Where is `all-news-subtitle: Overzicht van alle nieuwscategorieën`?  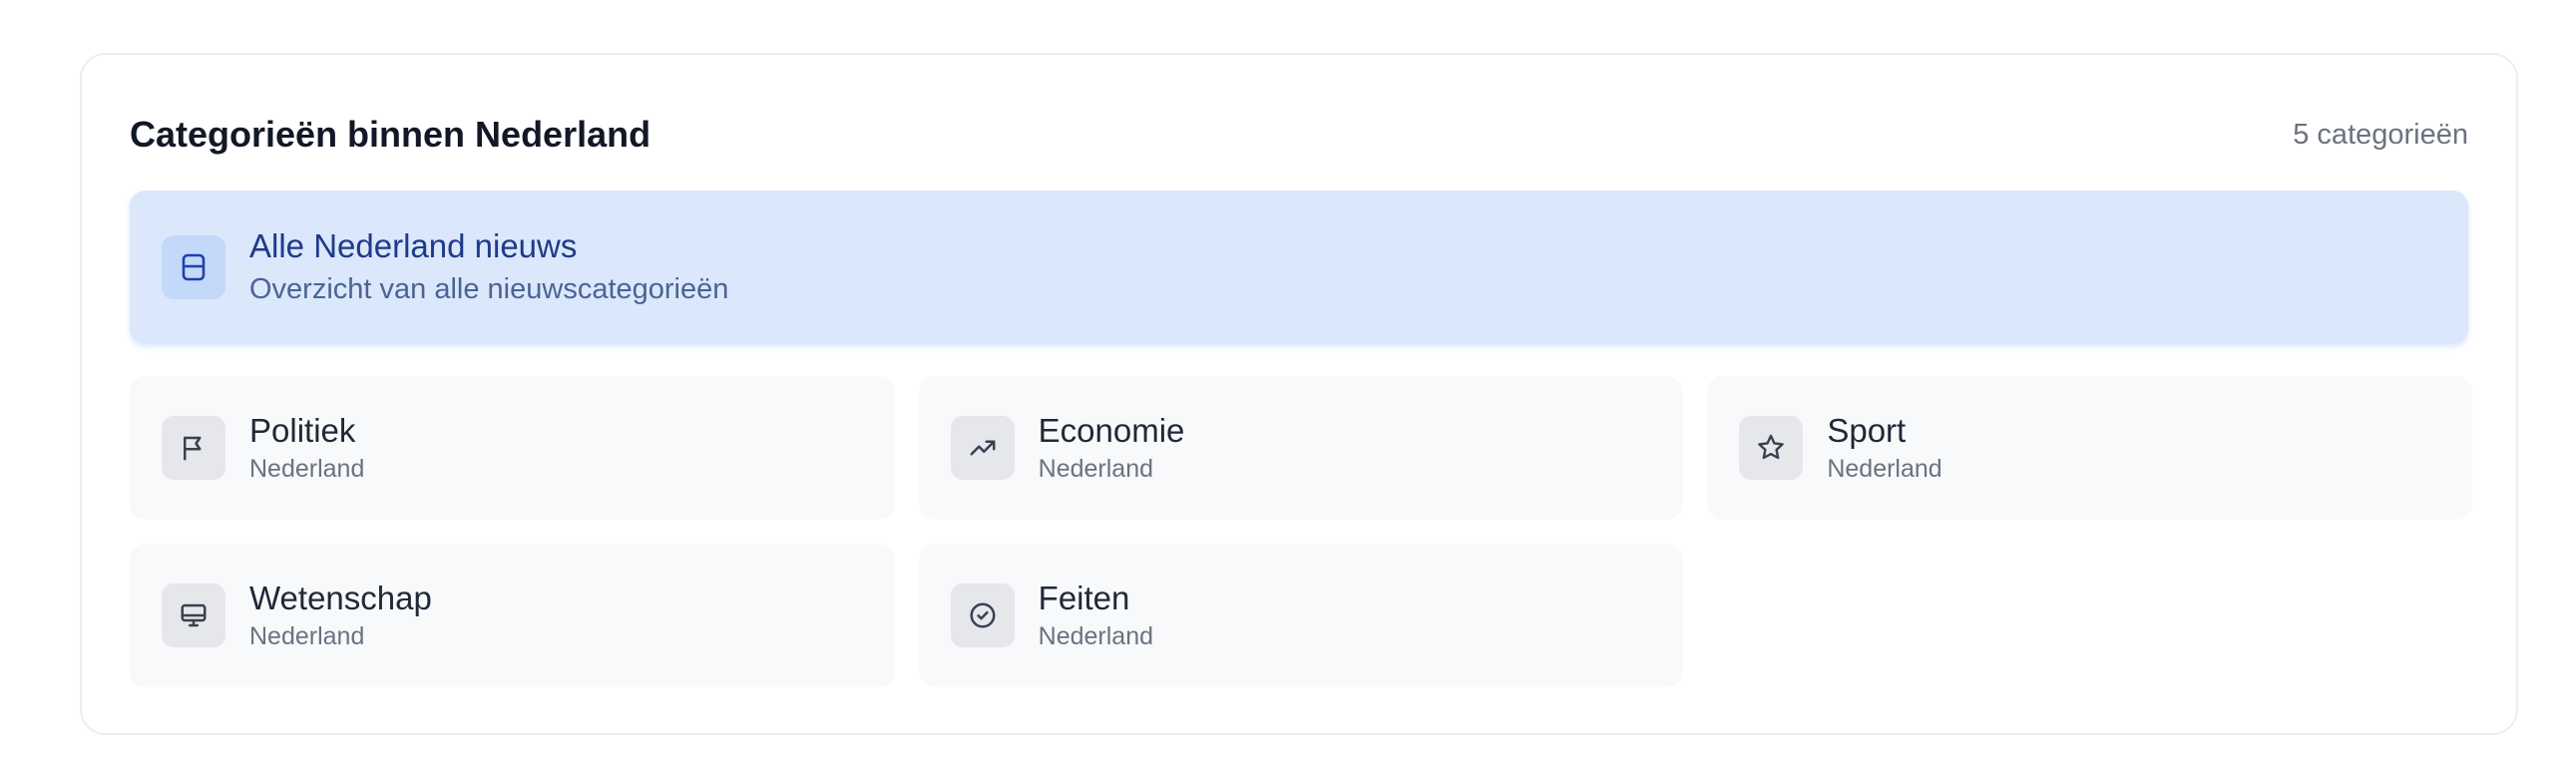
all-news-subtitle: Overzicht van alle nieuwscategorieën is located at coordinates (489, 289).